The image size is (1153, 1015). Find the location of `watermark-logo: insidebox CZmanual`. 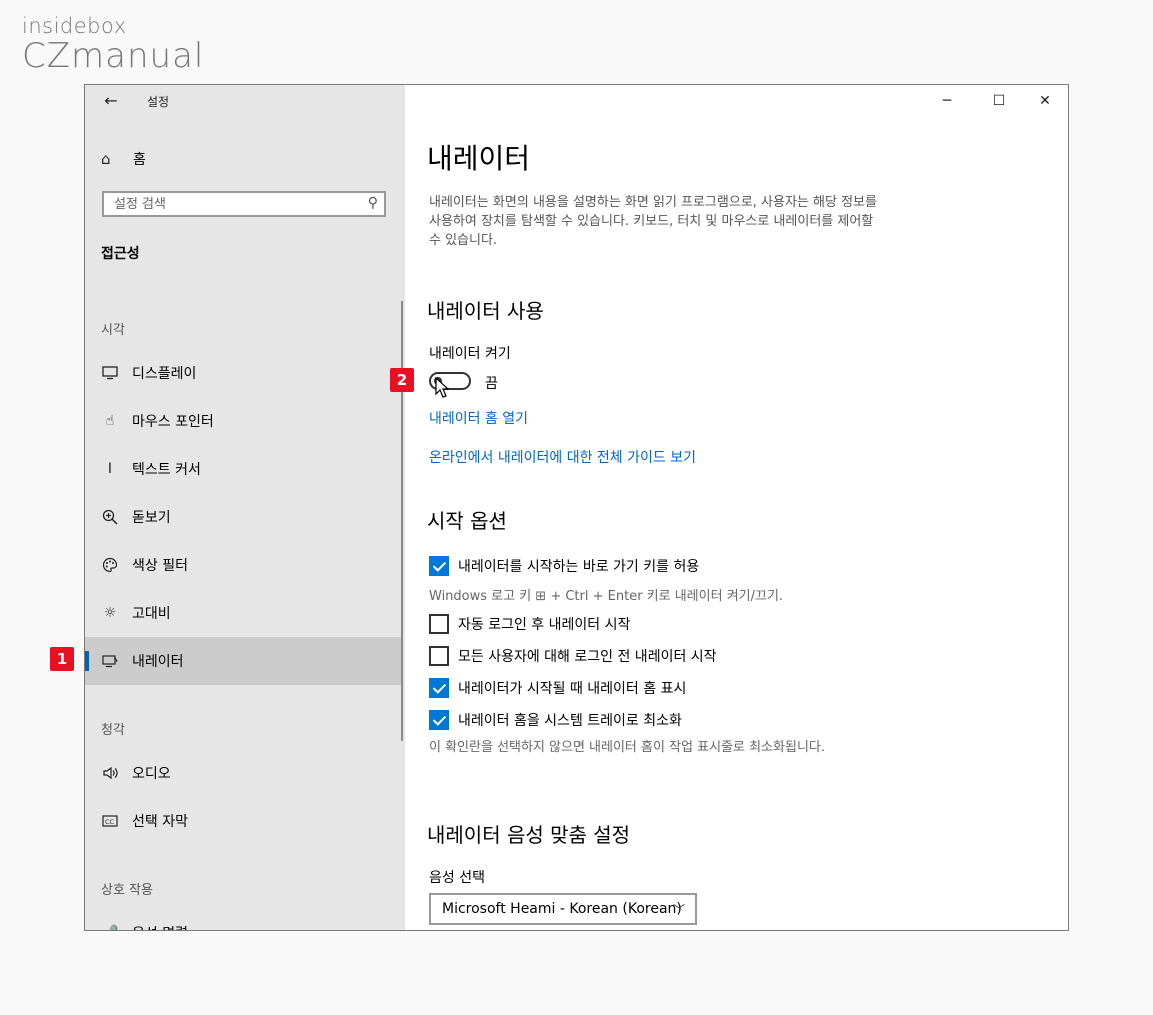

watermark-logo: insidebox CZmanual is located at coordinates (113, 44).